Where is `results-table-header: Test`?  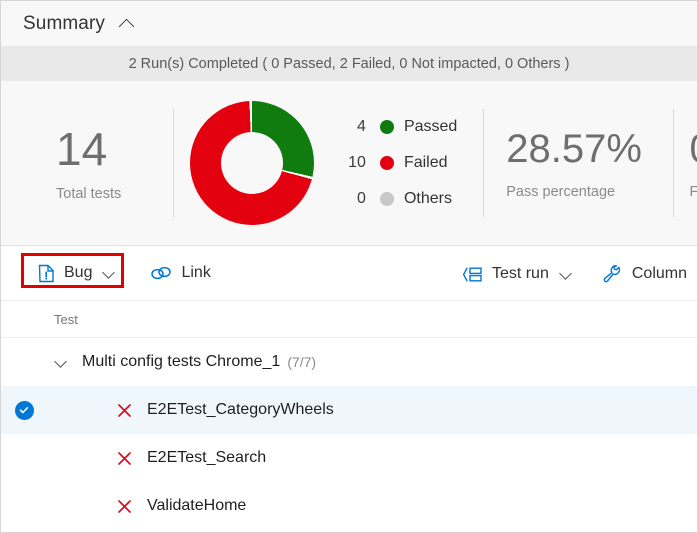 results-table-header: Test is located at coordinates (349, 319).